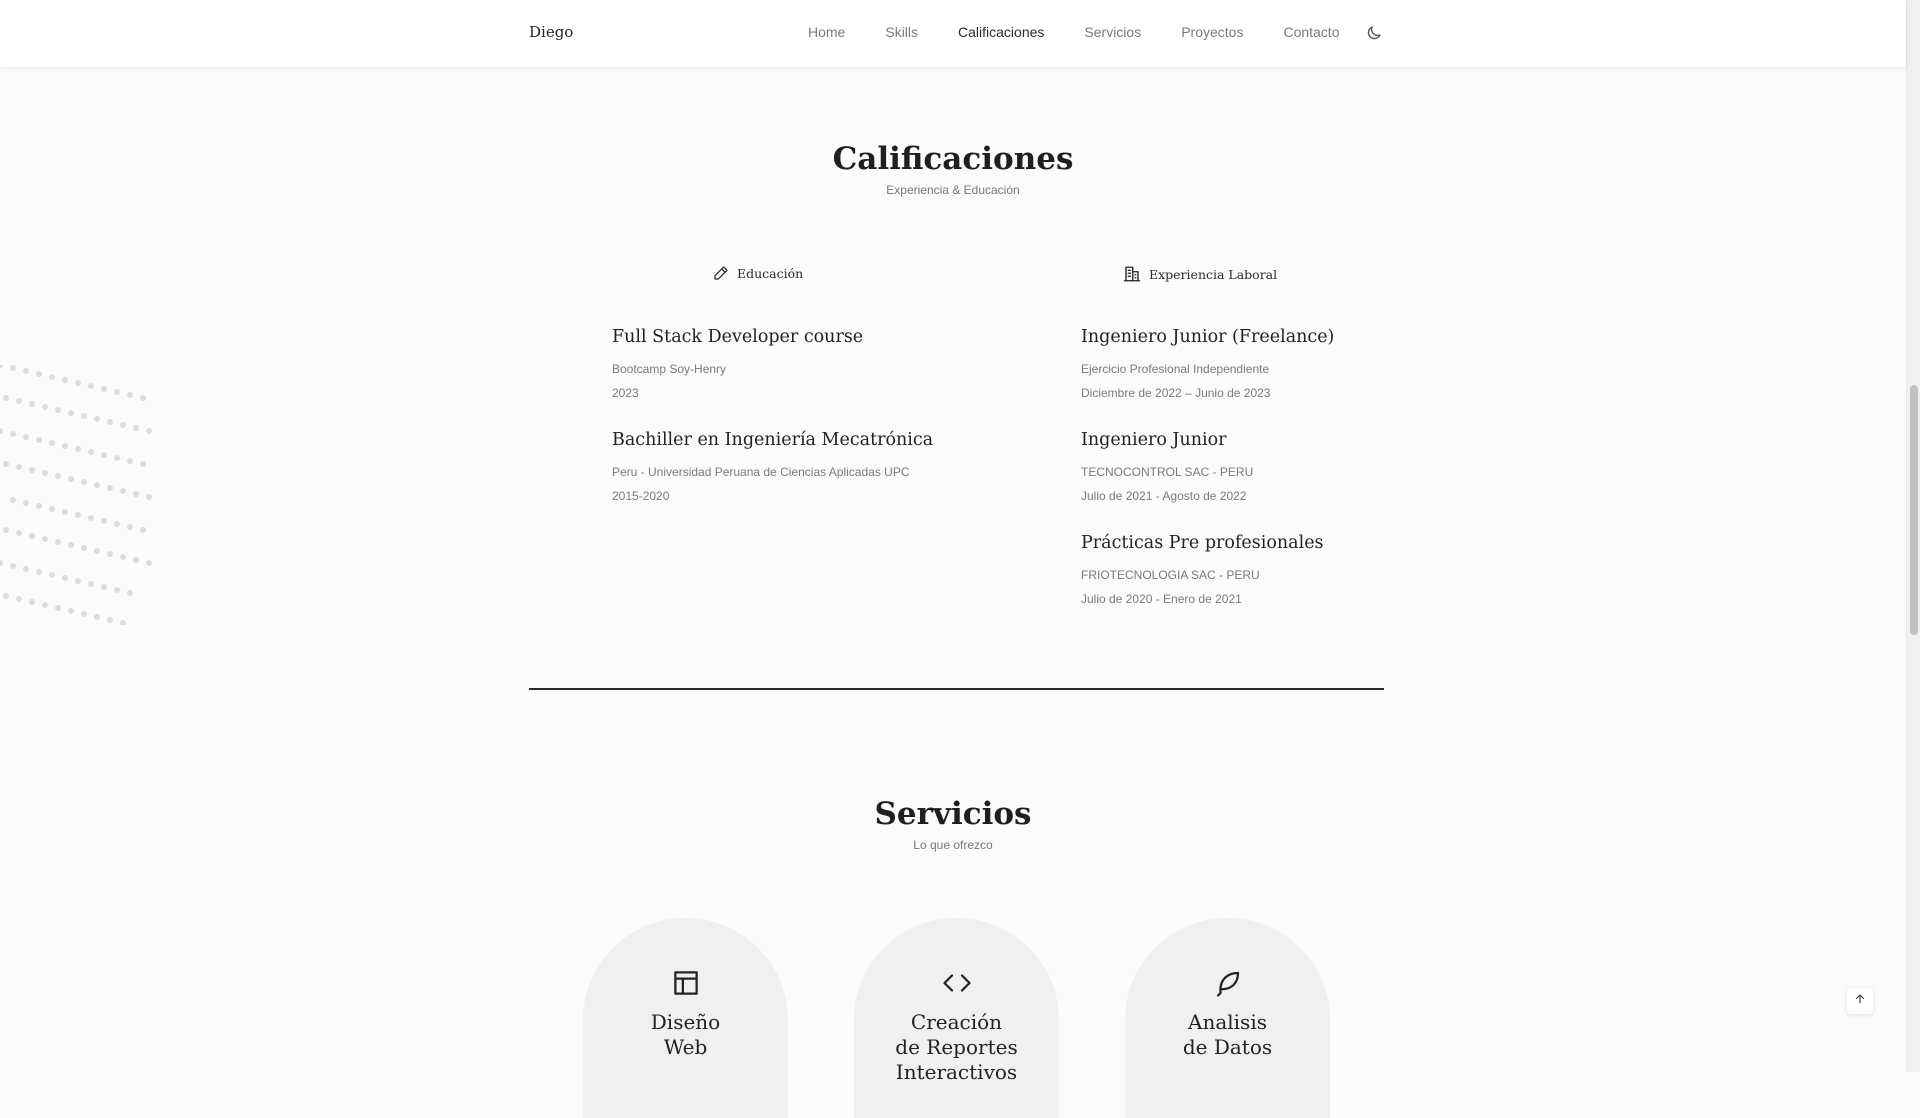 The height and width of the screenshot is (1118, 1920). I want to click on qualification-title: Full Stack Developer course, so click(738, 337).